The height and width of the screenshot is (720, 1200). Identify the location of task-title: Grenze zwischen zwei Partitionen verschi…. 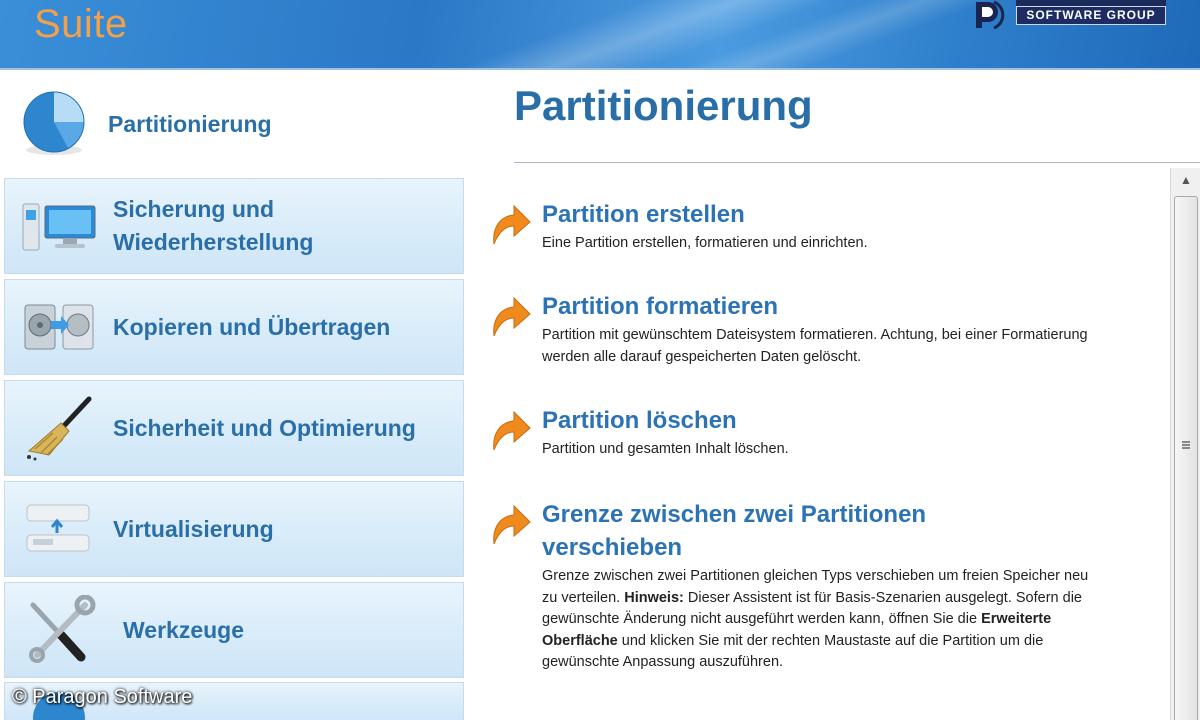
(762, 531).